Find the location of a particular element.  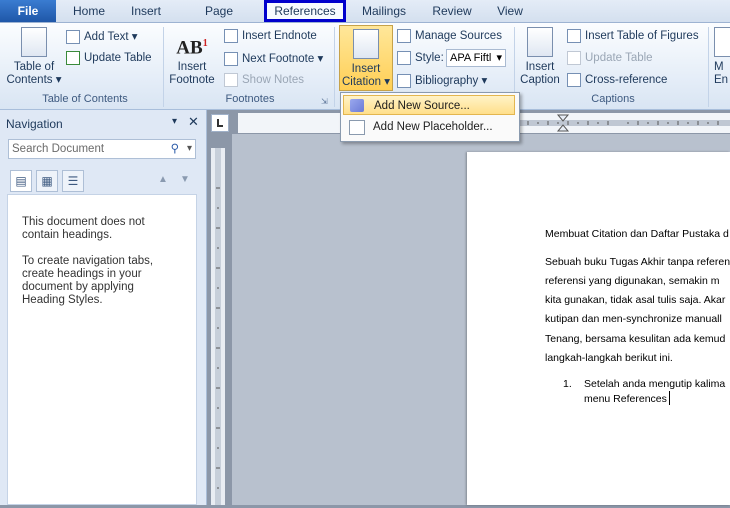

insert-caption-button: Insert Caption is located at coordinates (540, 57).